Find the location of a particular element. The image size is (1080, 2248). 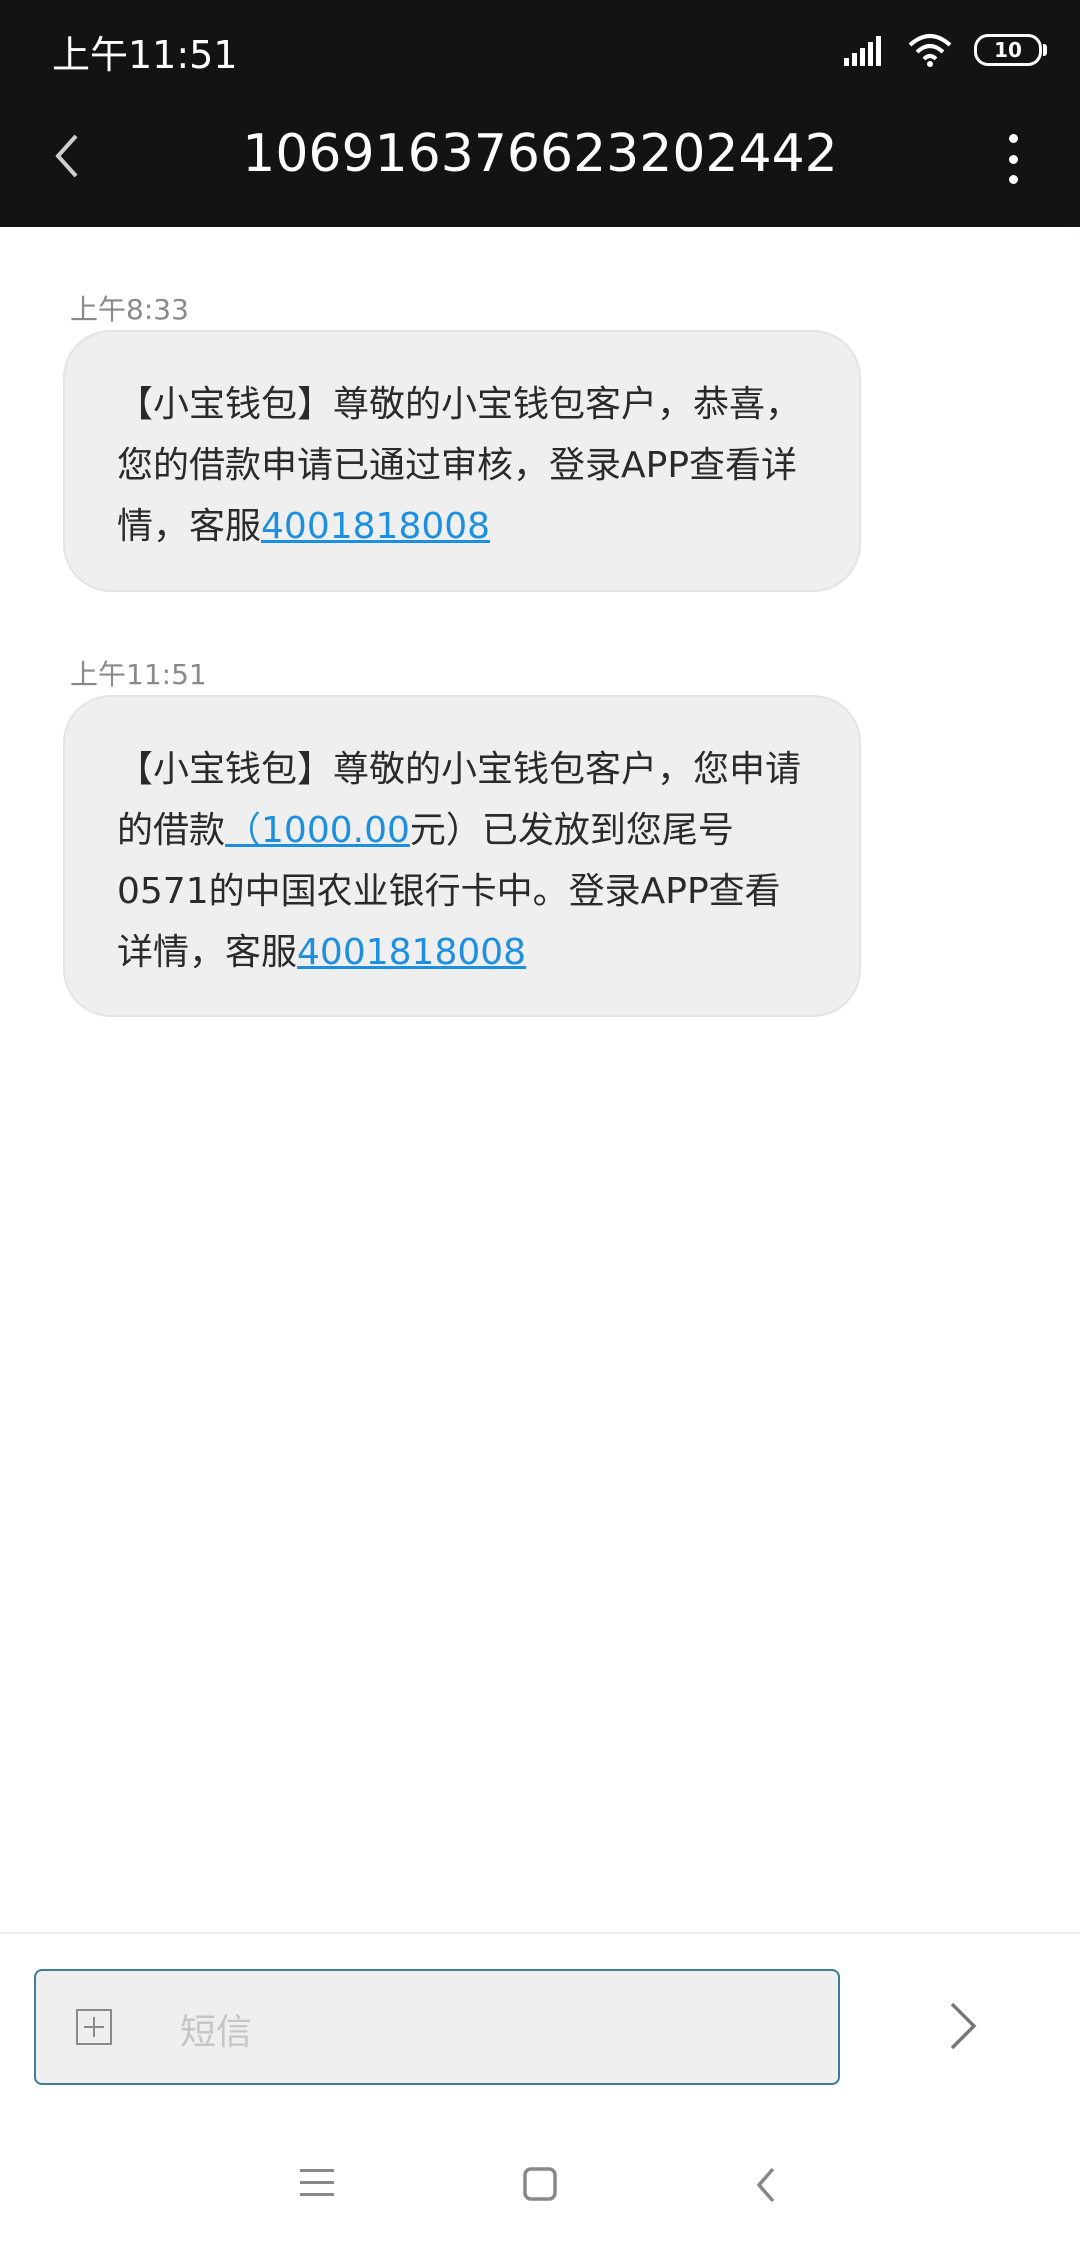

back-icon is located at coordinates (766, 2185).